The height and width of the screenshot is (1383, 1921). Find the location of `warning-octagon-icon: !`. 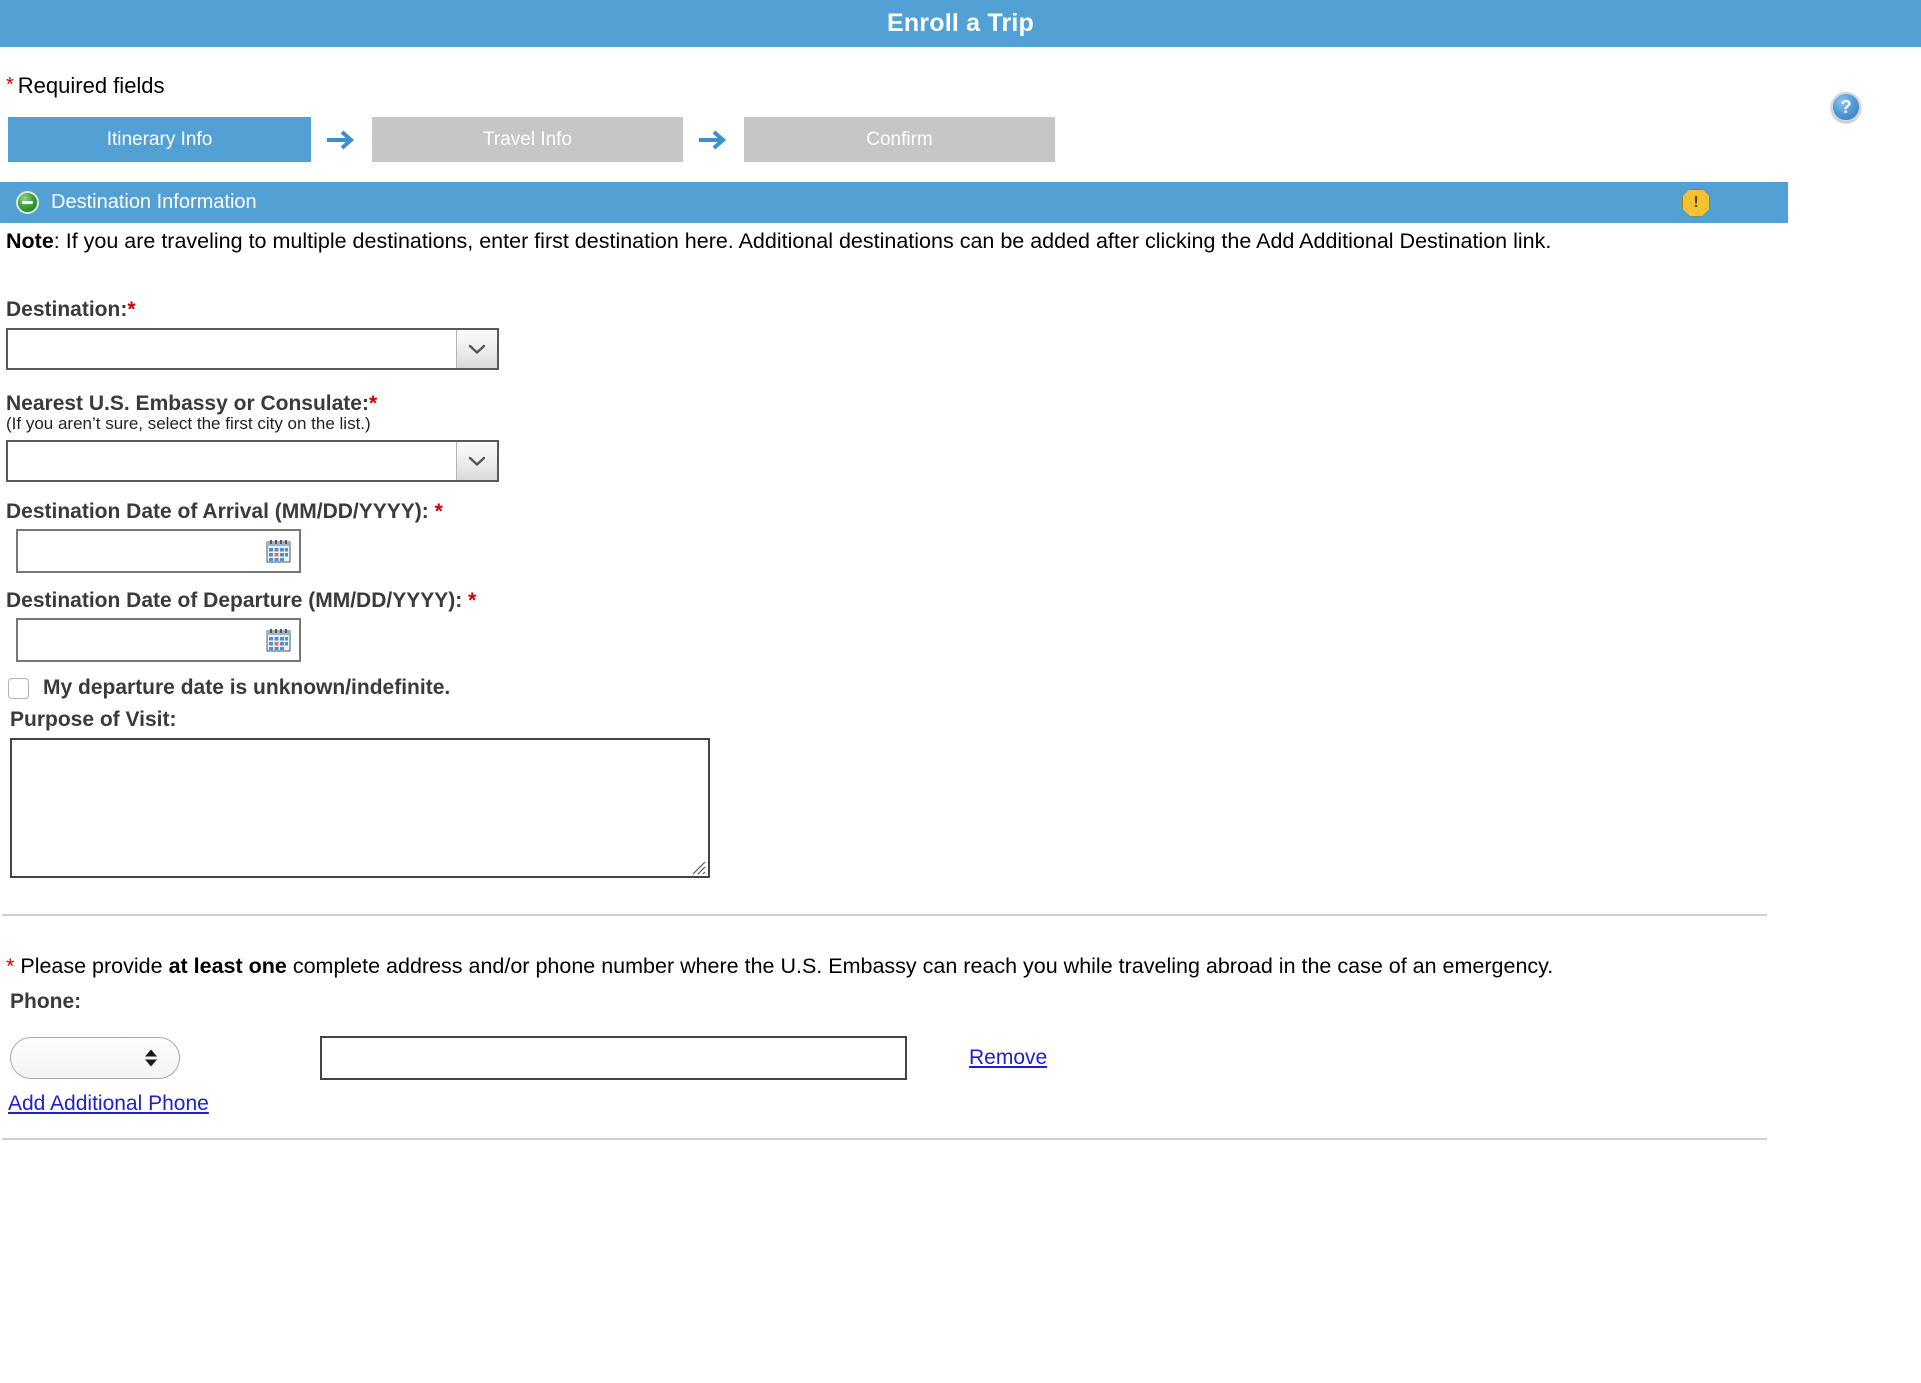

warning-octagon-icon: ! is located at coordinates (1696, 202).